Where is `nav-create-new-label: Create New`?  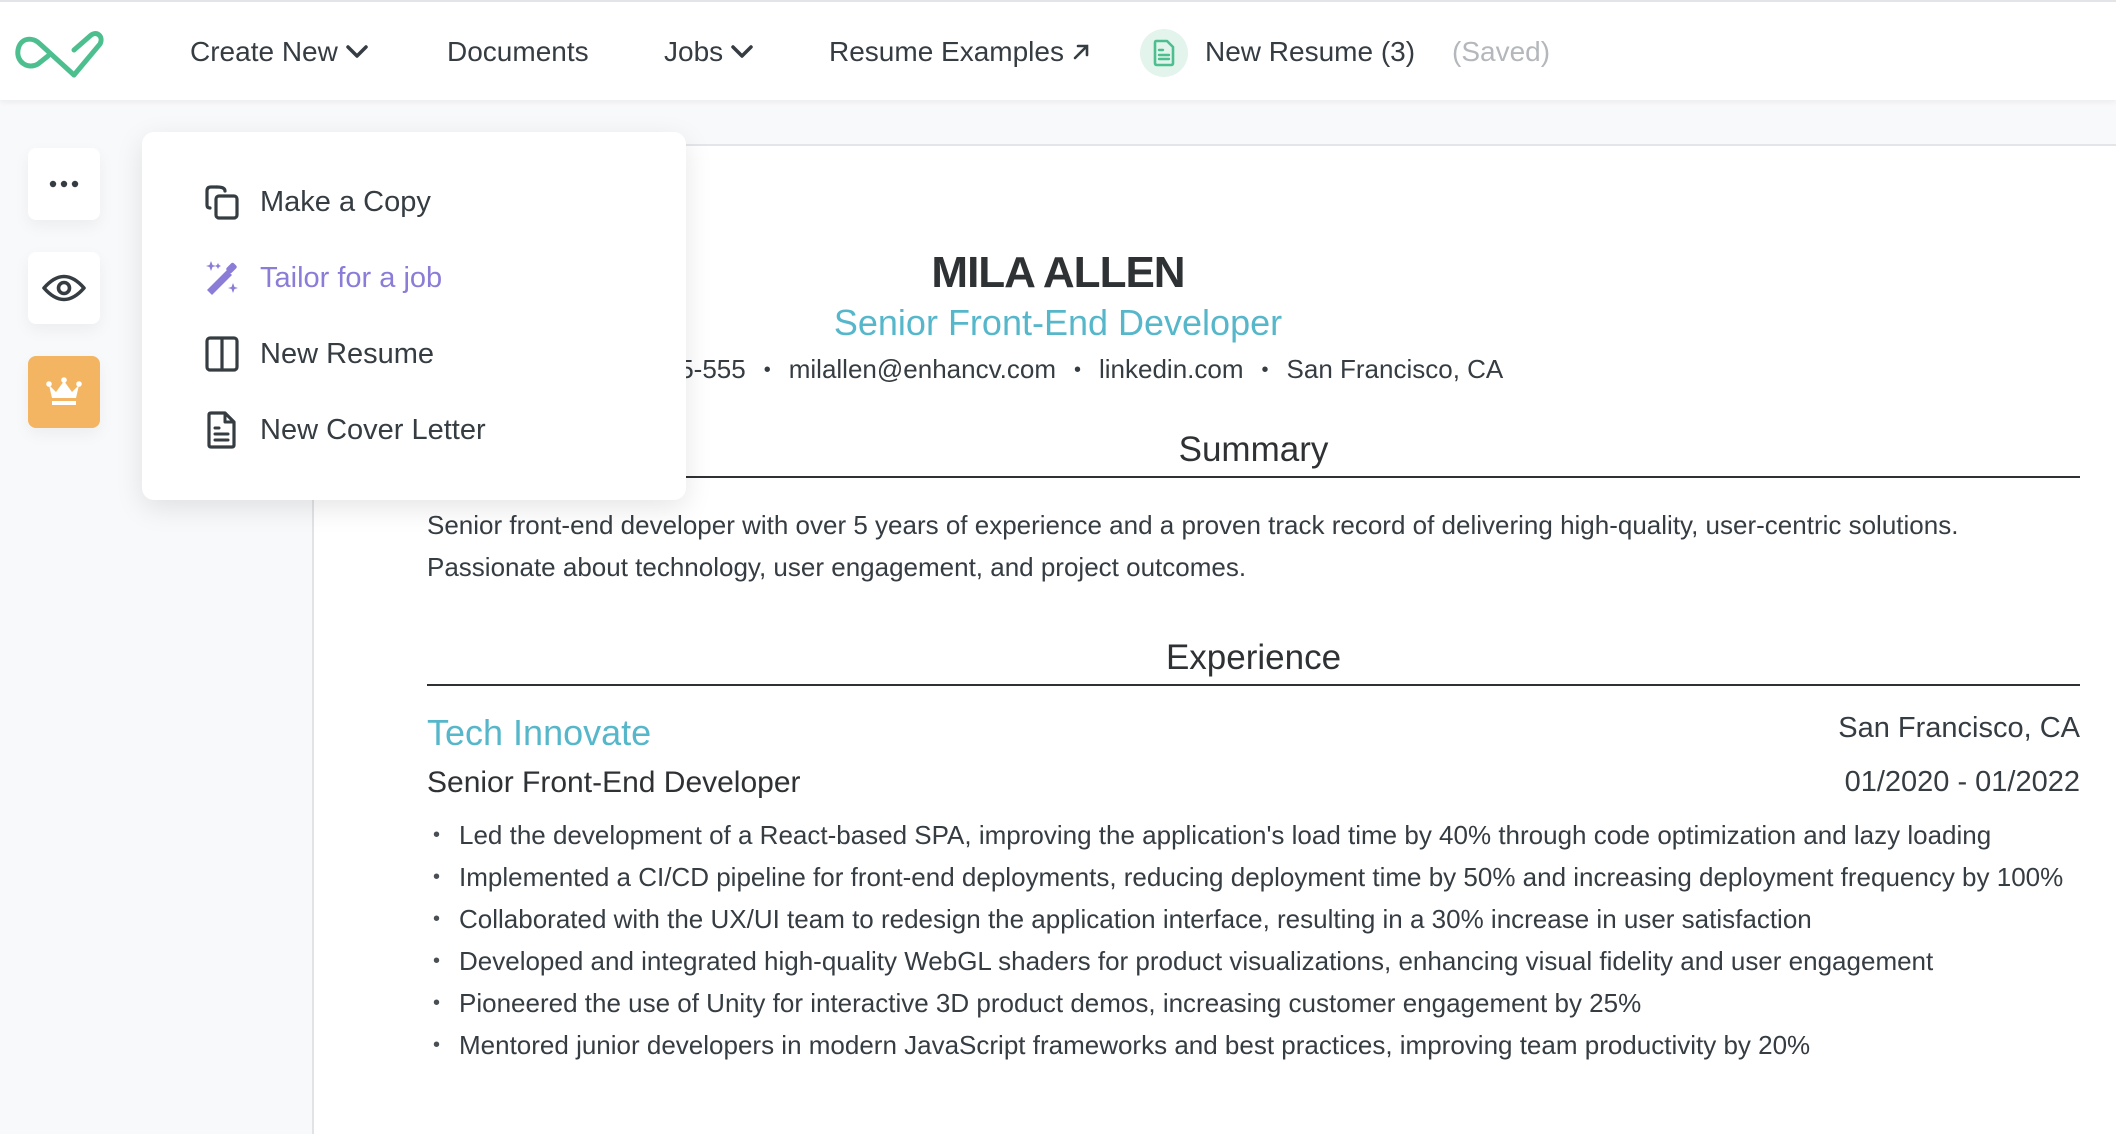
nav-create-new-label: Create New is located at coordinates (264, 51).